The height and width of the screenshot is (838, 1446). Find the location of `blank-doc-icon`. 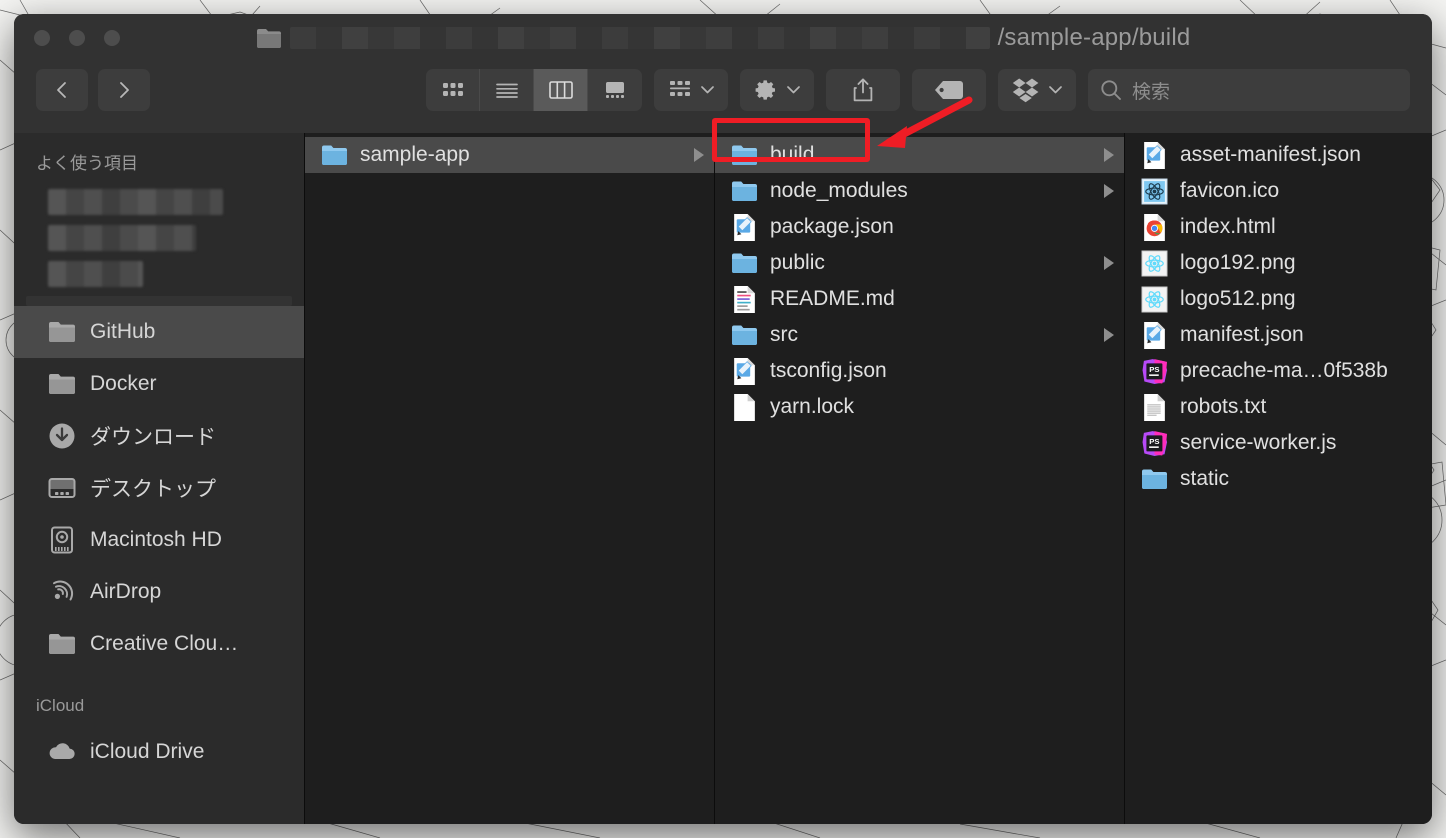

blank-doc-icon is located at coordinates (744, 407).